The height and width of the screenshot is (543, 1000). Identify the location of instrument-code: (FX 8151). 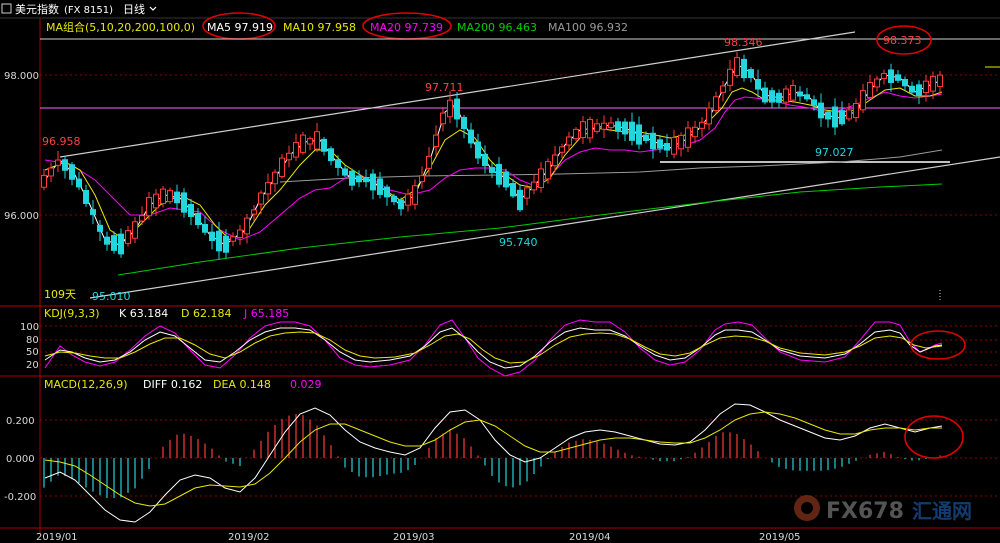
(88, 10).